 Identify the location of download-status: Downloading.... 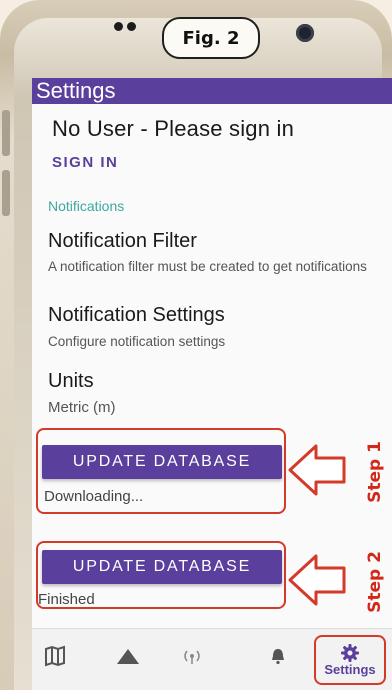
(94, 496).